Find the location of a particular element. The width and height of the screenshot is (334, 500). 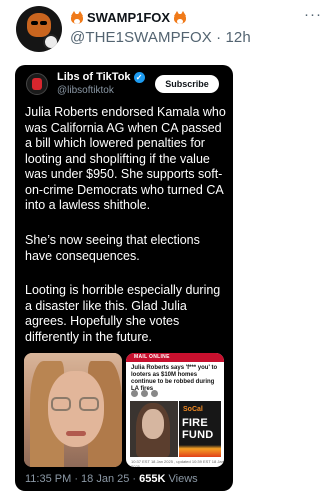

handle-row: @THE1SWAMPFOX · 12h is located at coordinates (197, 37).